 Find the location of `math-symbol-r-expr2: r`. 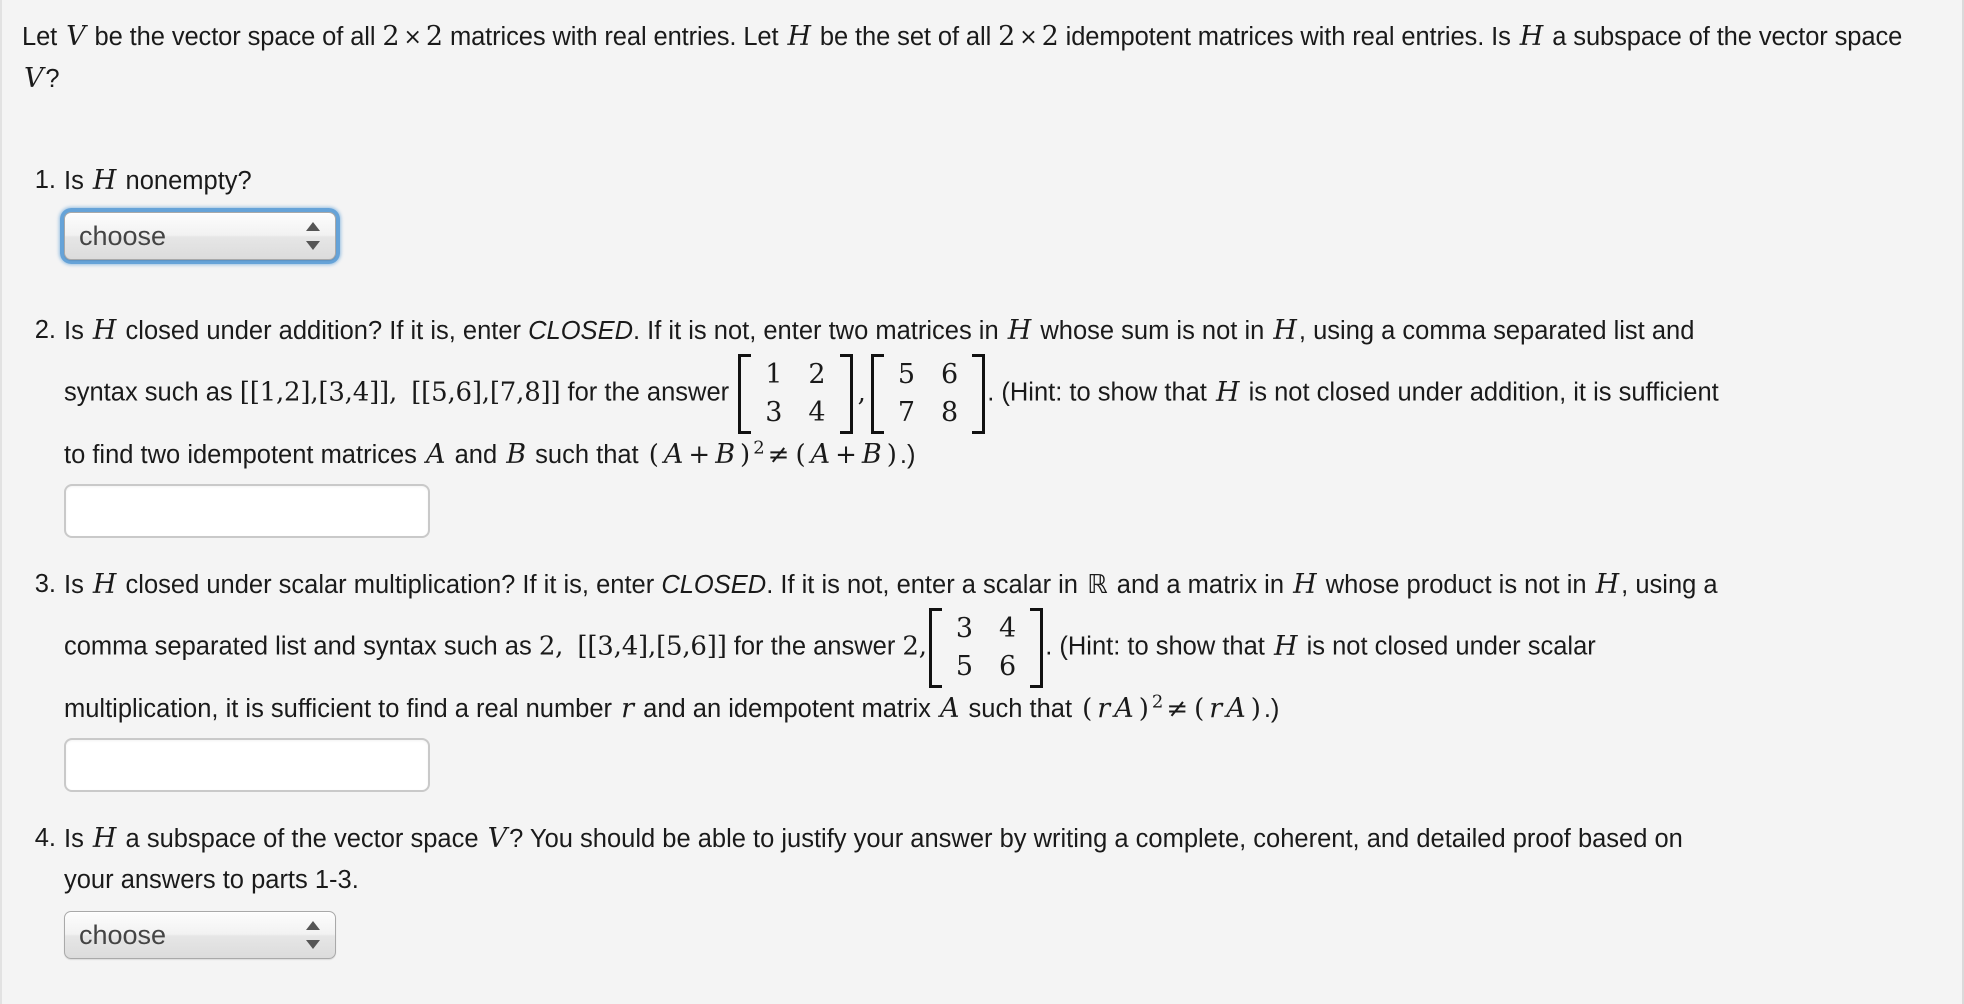

math-symbol-r-expr2: r is located at coordinates (1216, 708).